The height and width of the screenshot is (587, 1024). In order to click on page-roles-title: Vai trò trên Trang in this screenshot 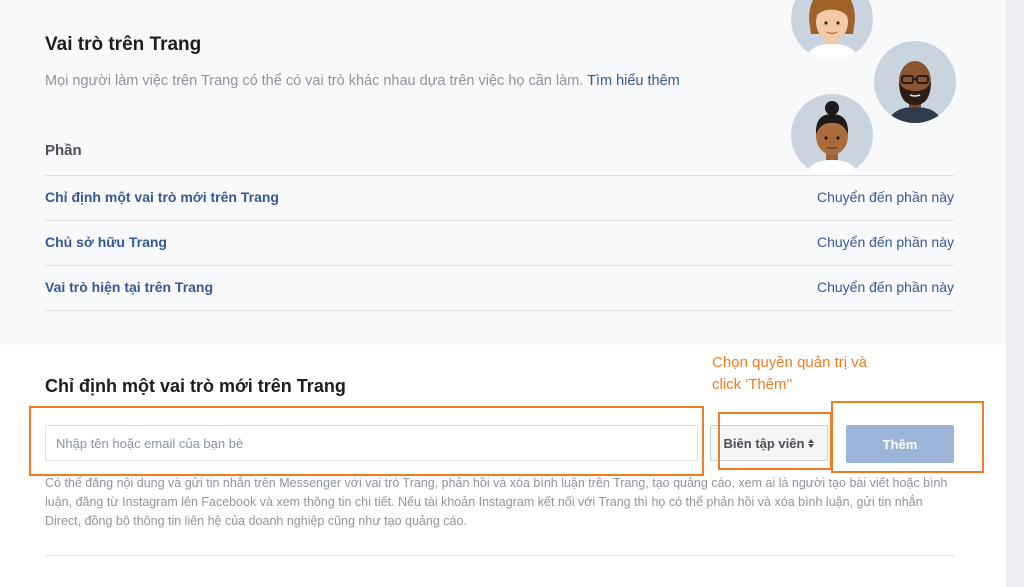, I will do `click(123, 44)`.